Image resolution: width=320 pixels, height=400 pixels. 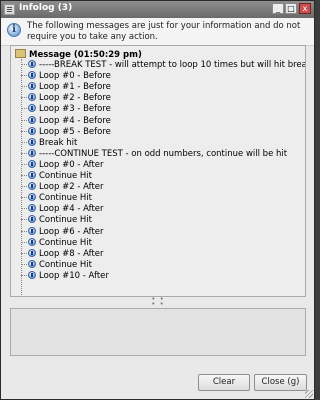 I want to click on close-button: Close (g), so click(x=280, y=382).